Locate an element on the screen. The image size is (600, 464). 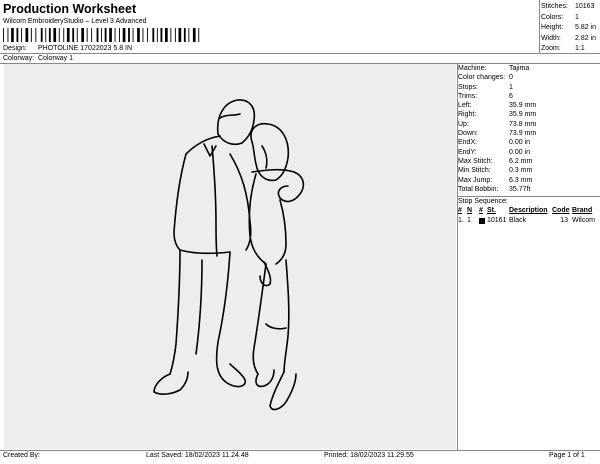
info-label: Left: is located at coordinates (465, 106).